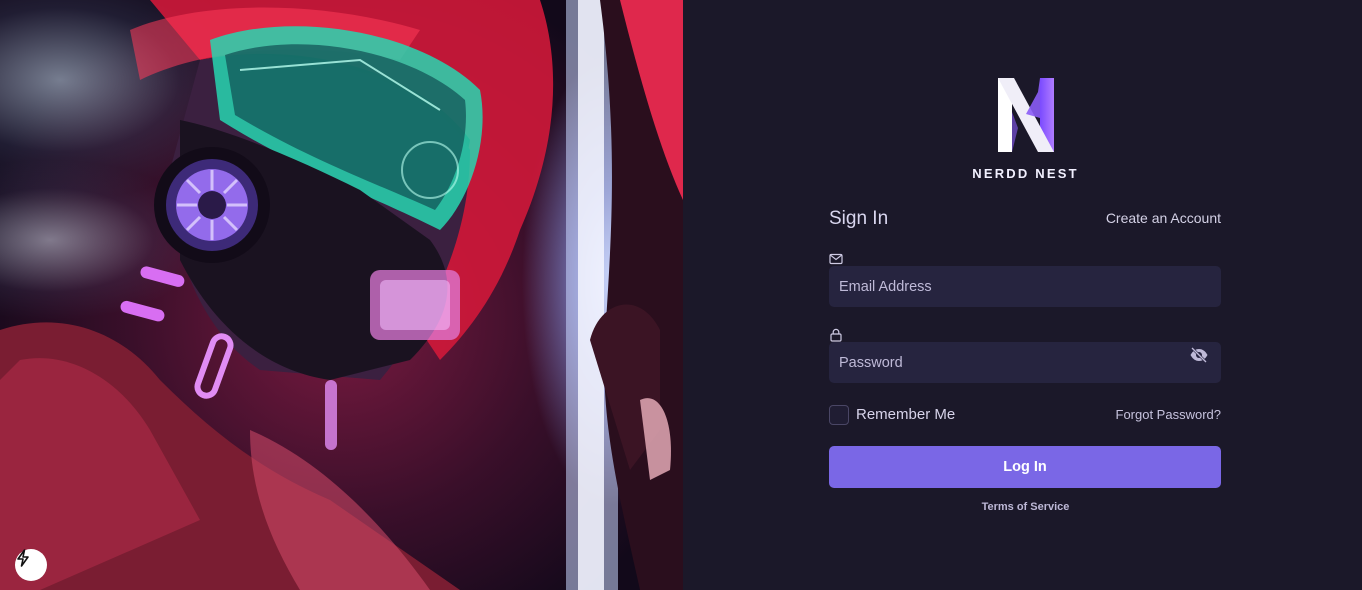 The height and width of the screenshot is (590, 1362). I want to click on envelope-icon, so click(836, 259).